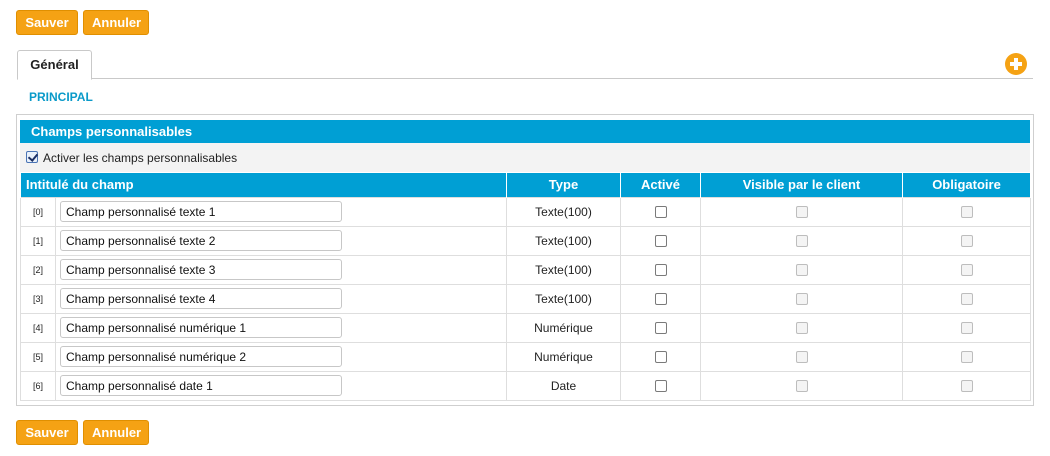 Image resolution: width=1050 pixels, height=456 pixels. Describe the element at coordinates (38, 356) in the screenshot. I see `row-index: [5]` at that location.